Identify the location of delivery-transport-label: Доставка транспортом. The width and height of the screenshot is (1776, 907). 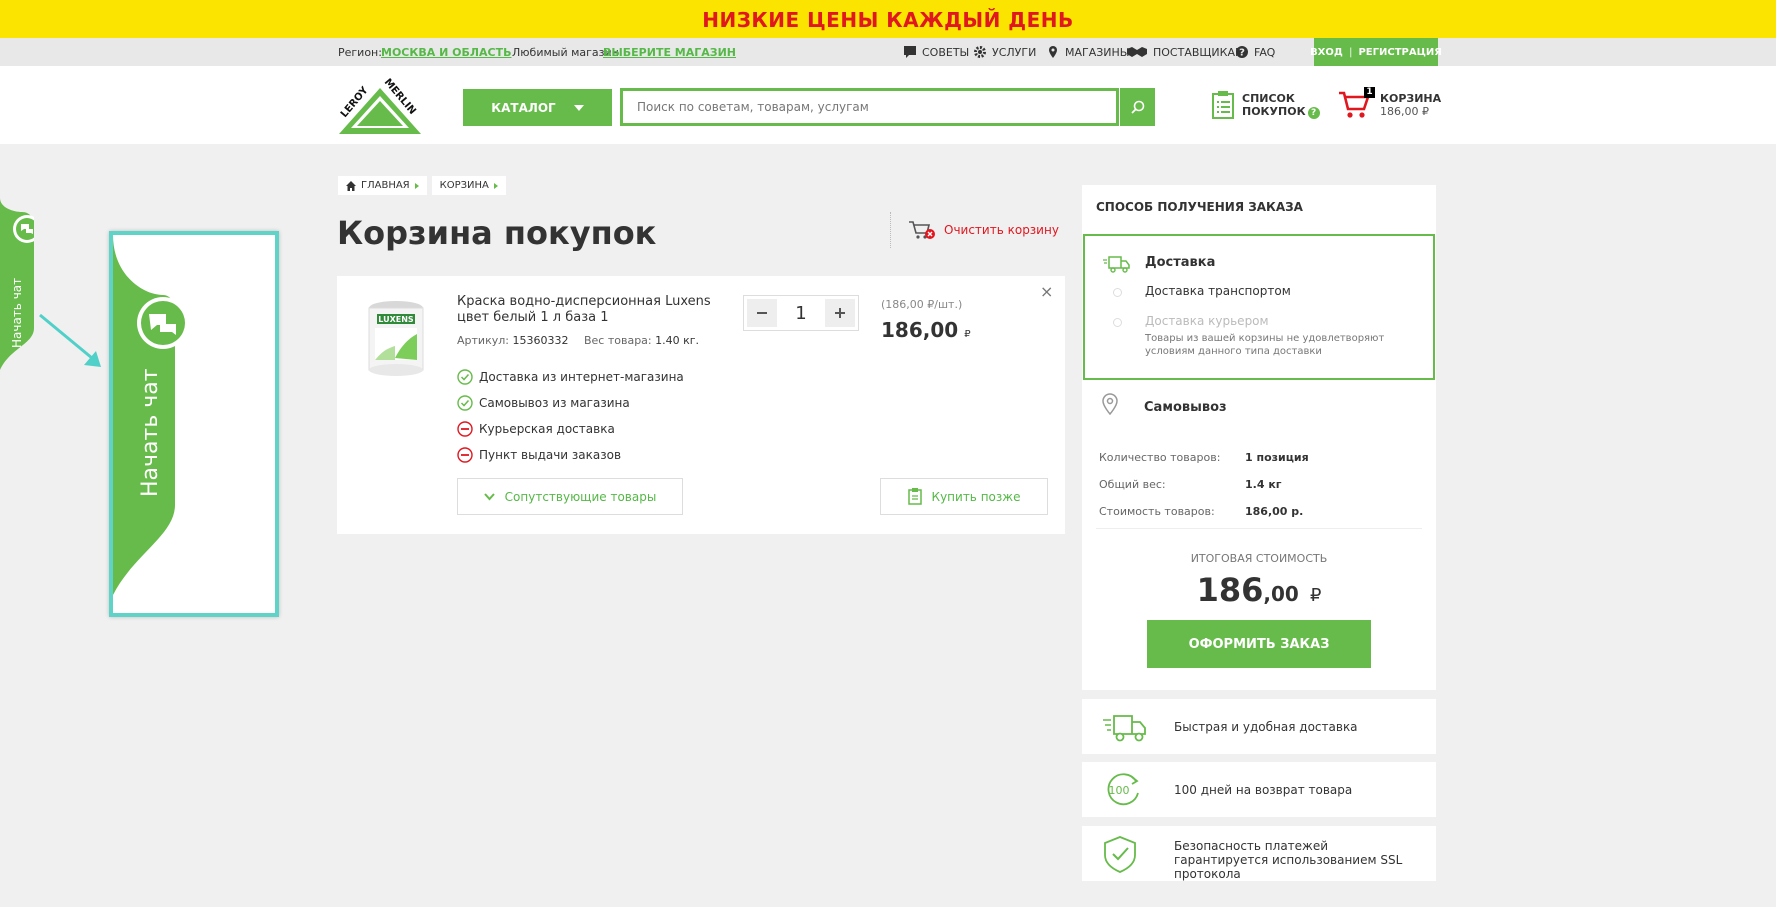
(1218, 291).